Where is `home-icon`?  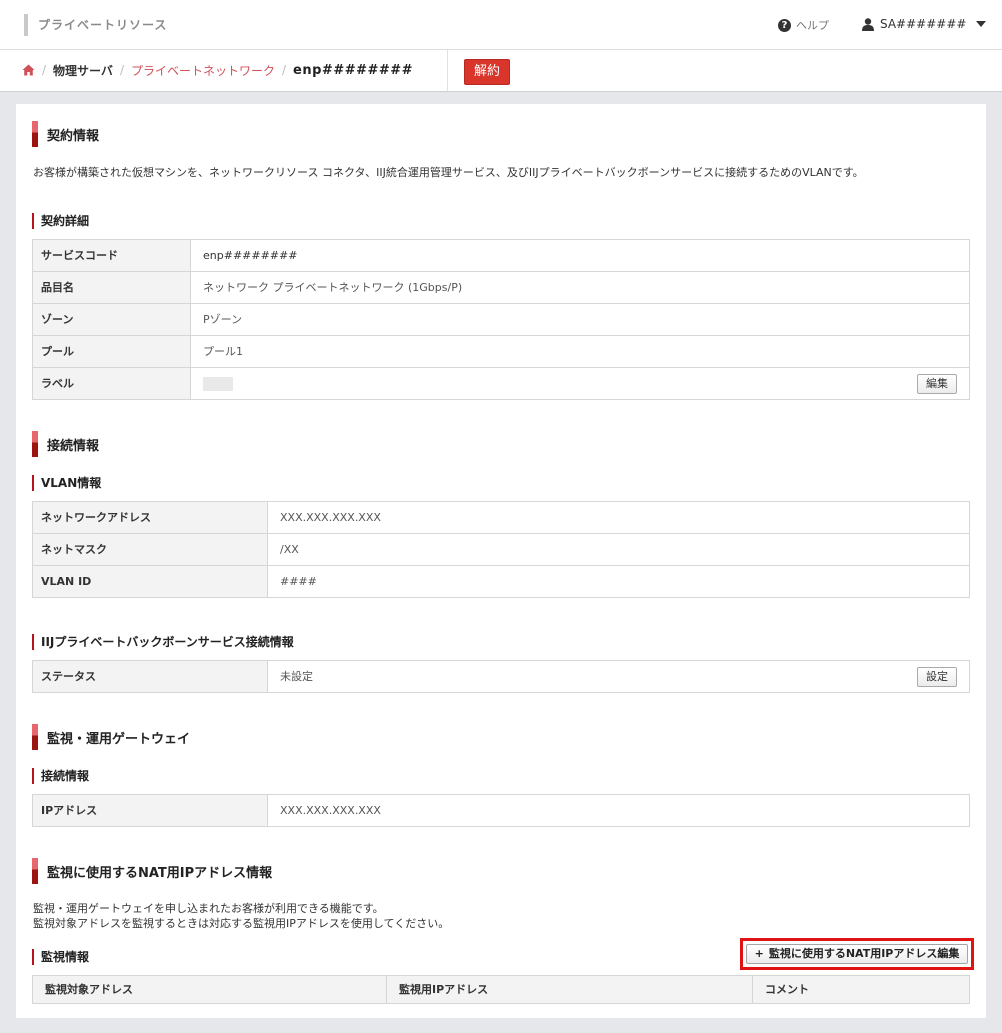
home-icon is located at coordinates (28, 70).